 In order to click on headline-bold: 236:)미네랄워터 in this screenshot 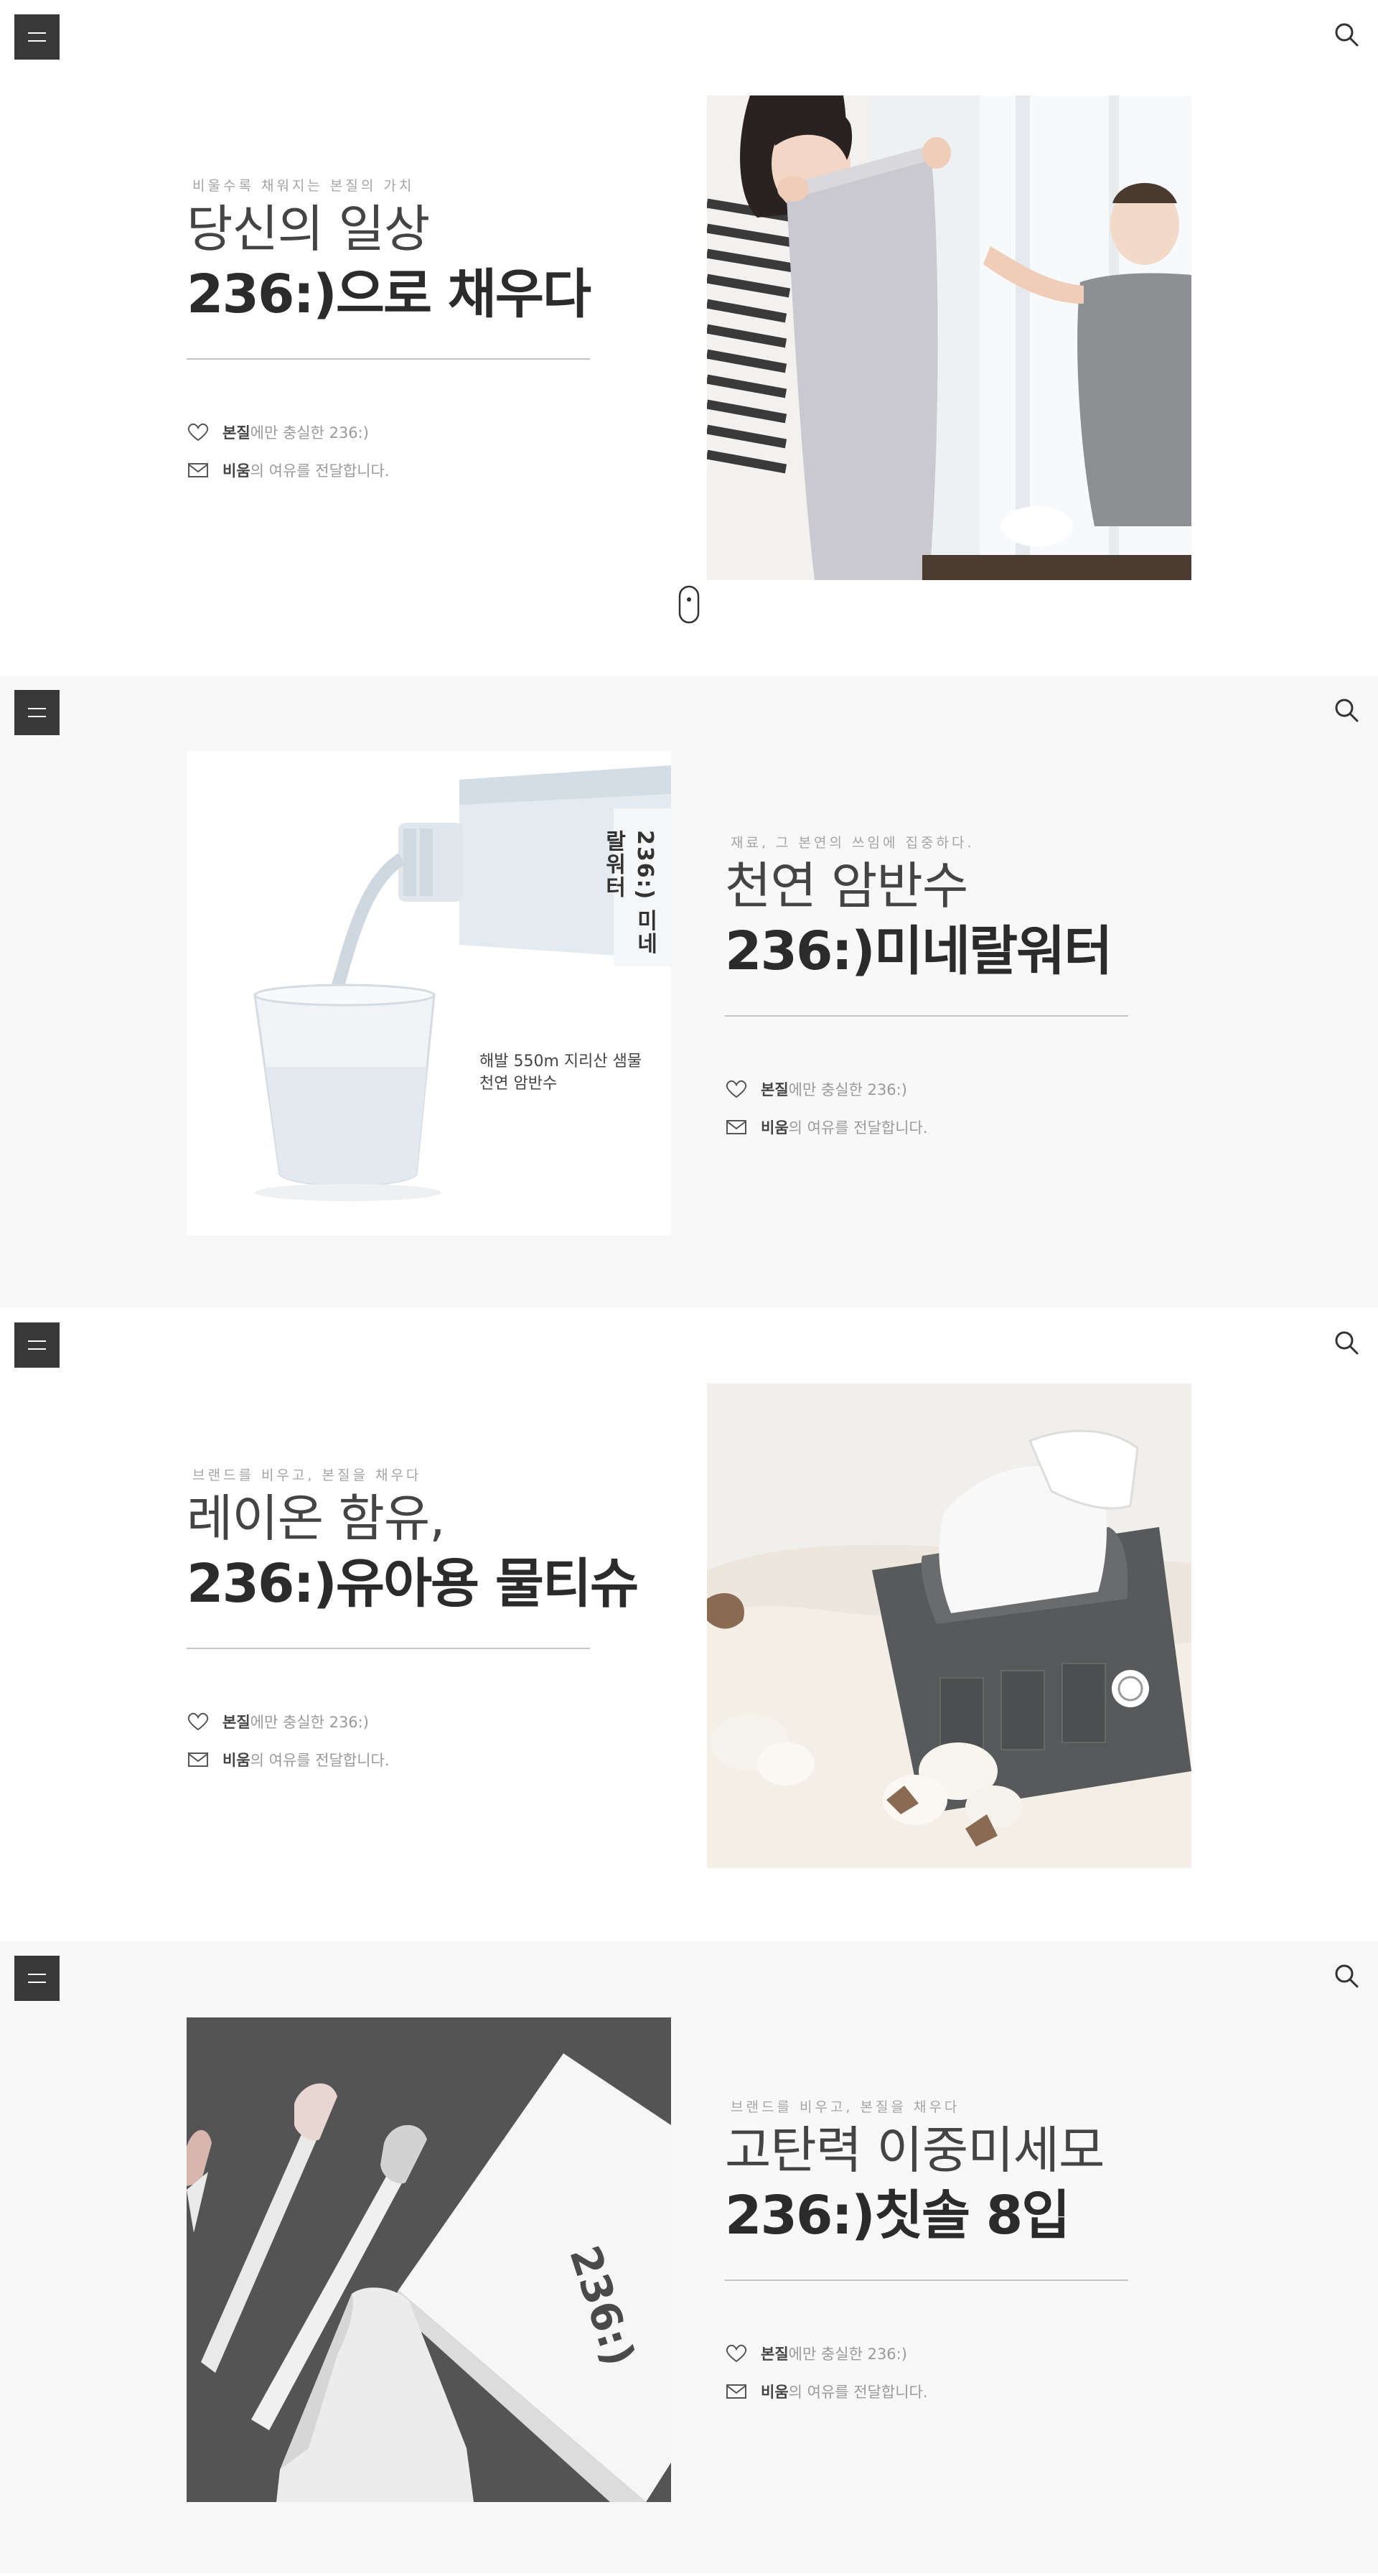, I will do `click(918, 951)`.